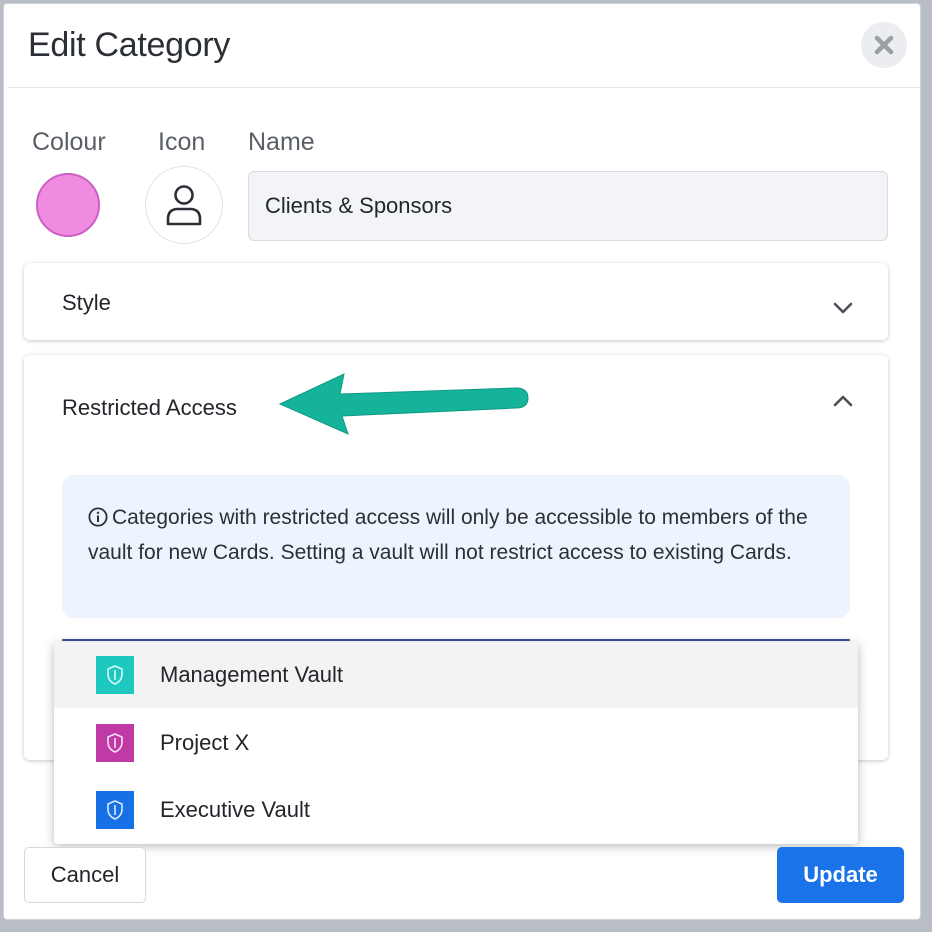 The image size is (932, 932). What do you see at coordinates (182, 142) in the screenshot?
I see `icon-label: Icon` at bounding box center [182, 142].